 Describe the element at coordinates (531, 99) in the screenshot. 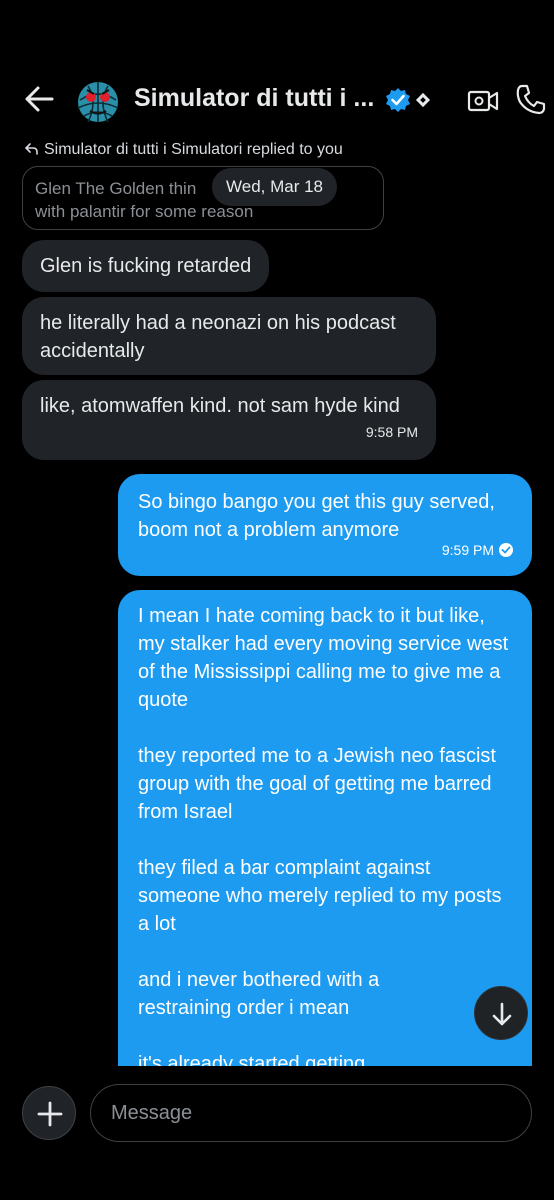

I see `phone-call-icon` at that location.